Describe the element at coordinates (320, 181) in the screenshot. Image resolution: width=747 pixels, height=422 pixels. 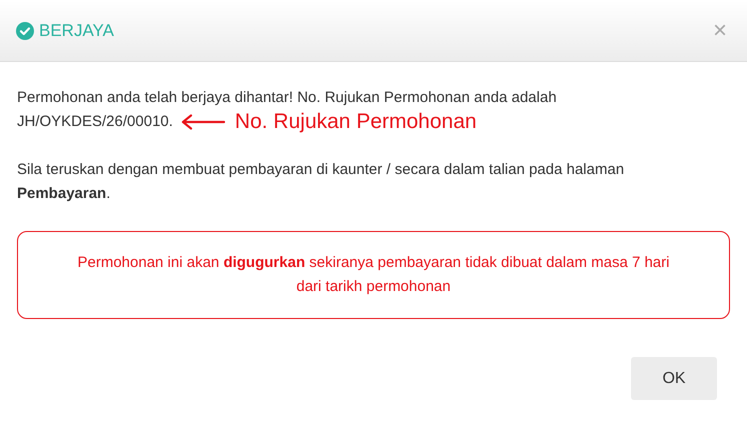
I see `instruction-text: Sila teruskan dengan membuat pembayaran di kaunter / secara dalam talian pada halaman Pembayaran.` at that location.